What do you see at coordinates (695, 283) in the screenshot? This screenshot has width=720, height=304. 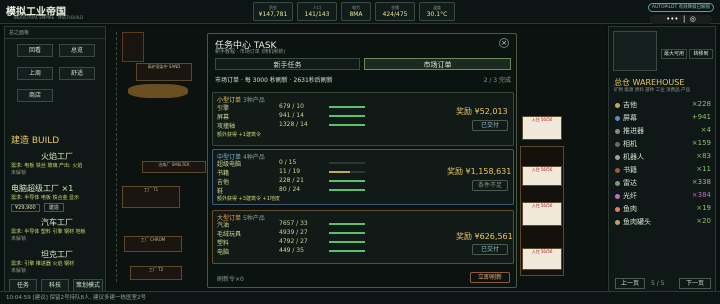 I see `next-page-button: 下一页` at bounding box center [695, 283].